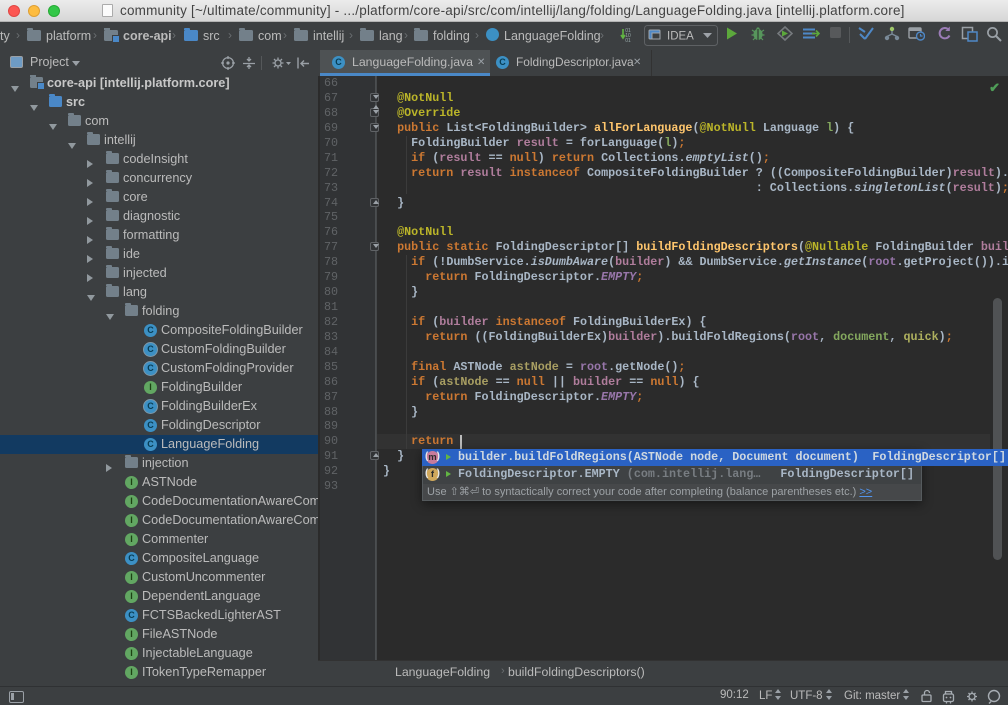 The height and width of the screenshot is (705, 1008). What do you see at coordinates (628, 41) in the screenshot?
I see `svg-text: 01` at bounding box center [628, 41].